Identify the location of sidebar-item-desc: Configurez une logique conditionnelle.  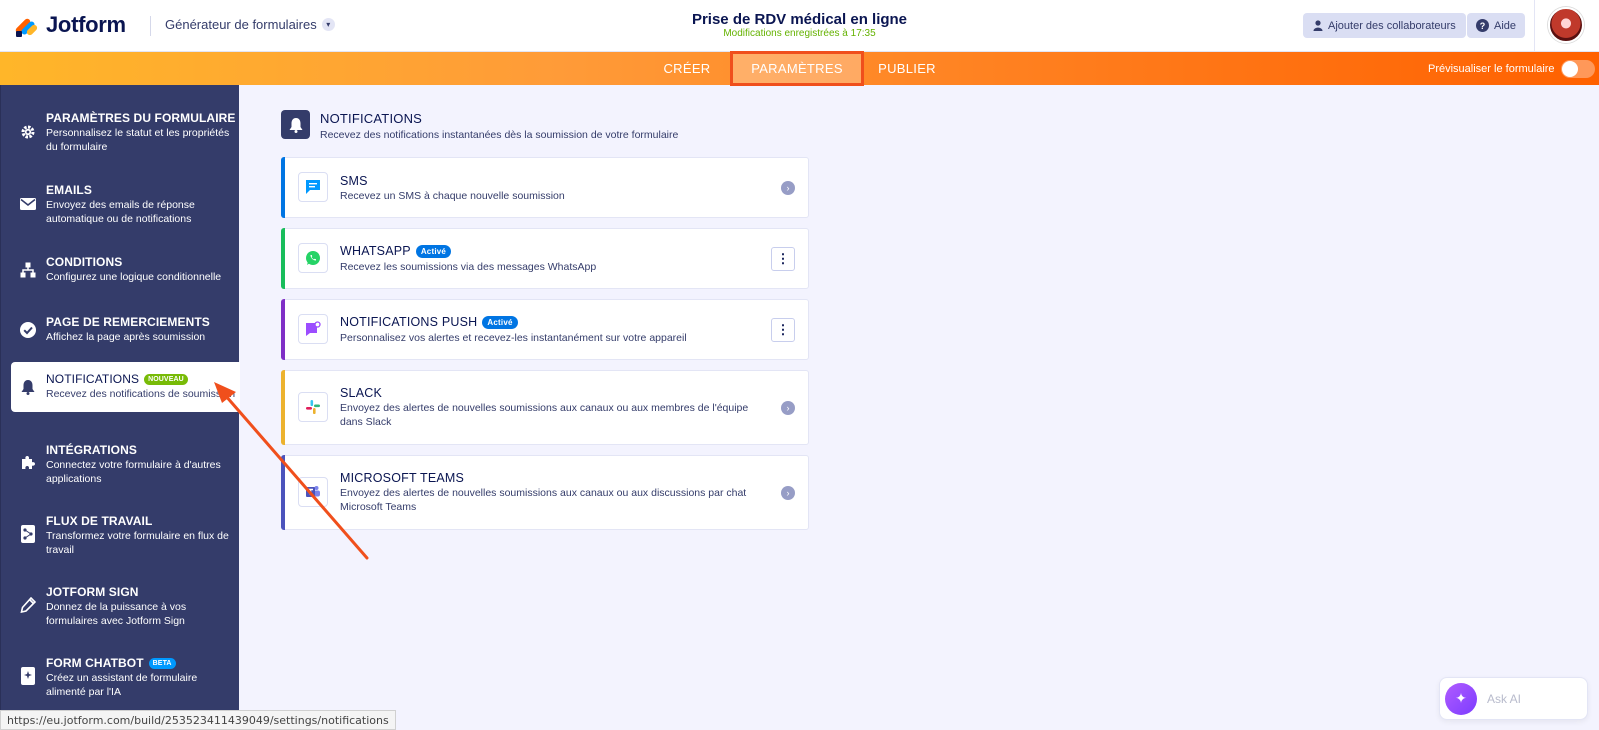
(134, 277).